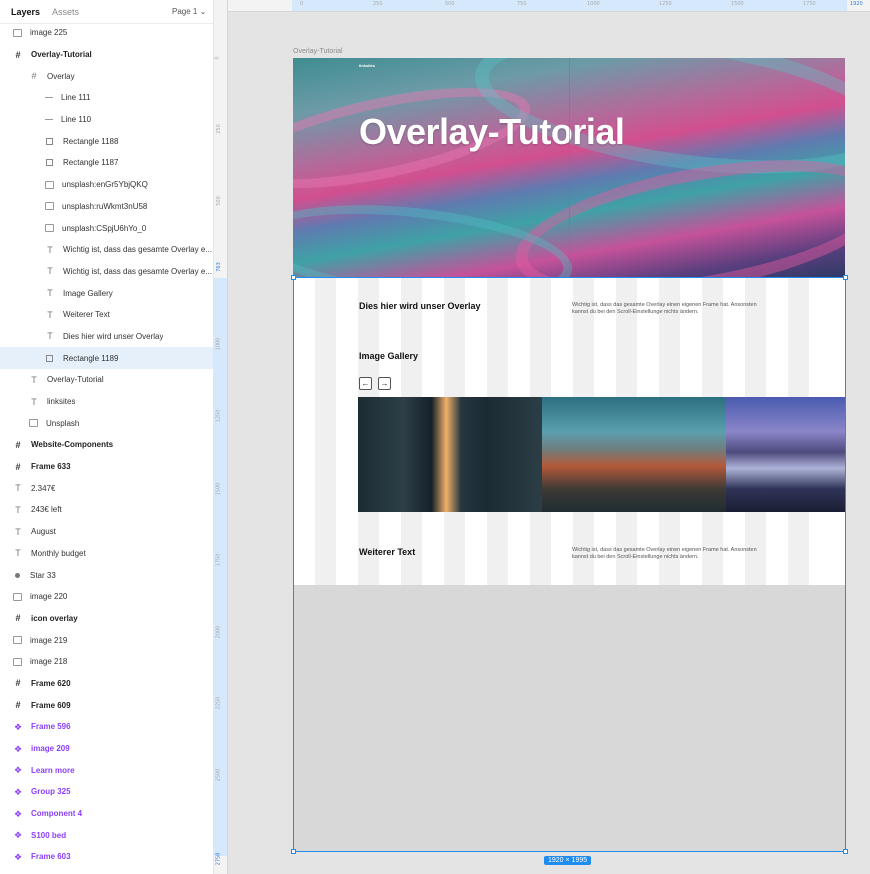  I want to click on ruler-tick: 763, so click(218, 267).